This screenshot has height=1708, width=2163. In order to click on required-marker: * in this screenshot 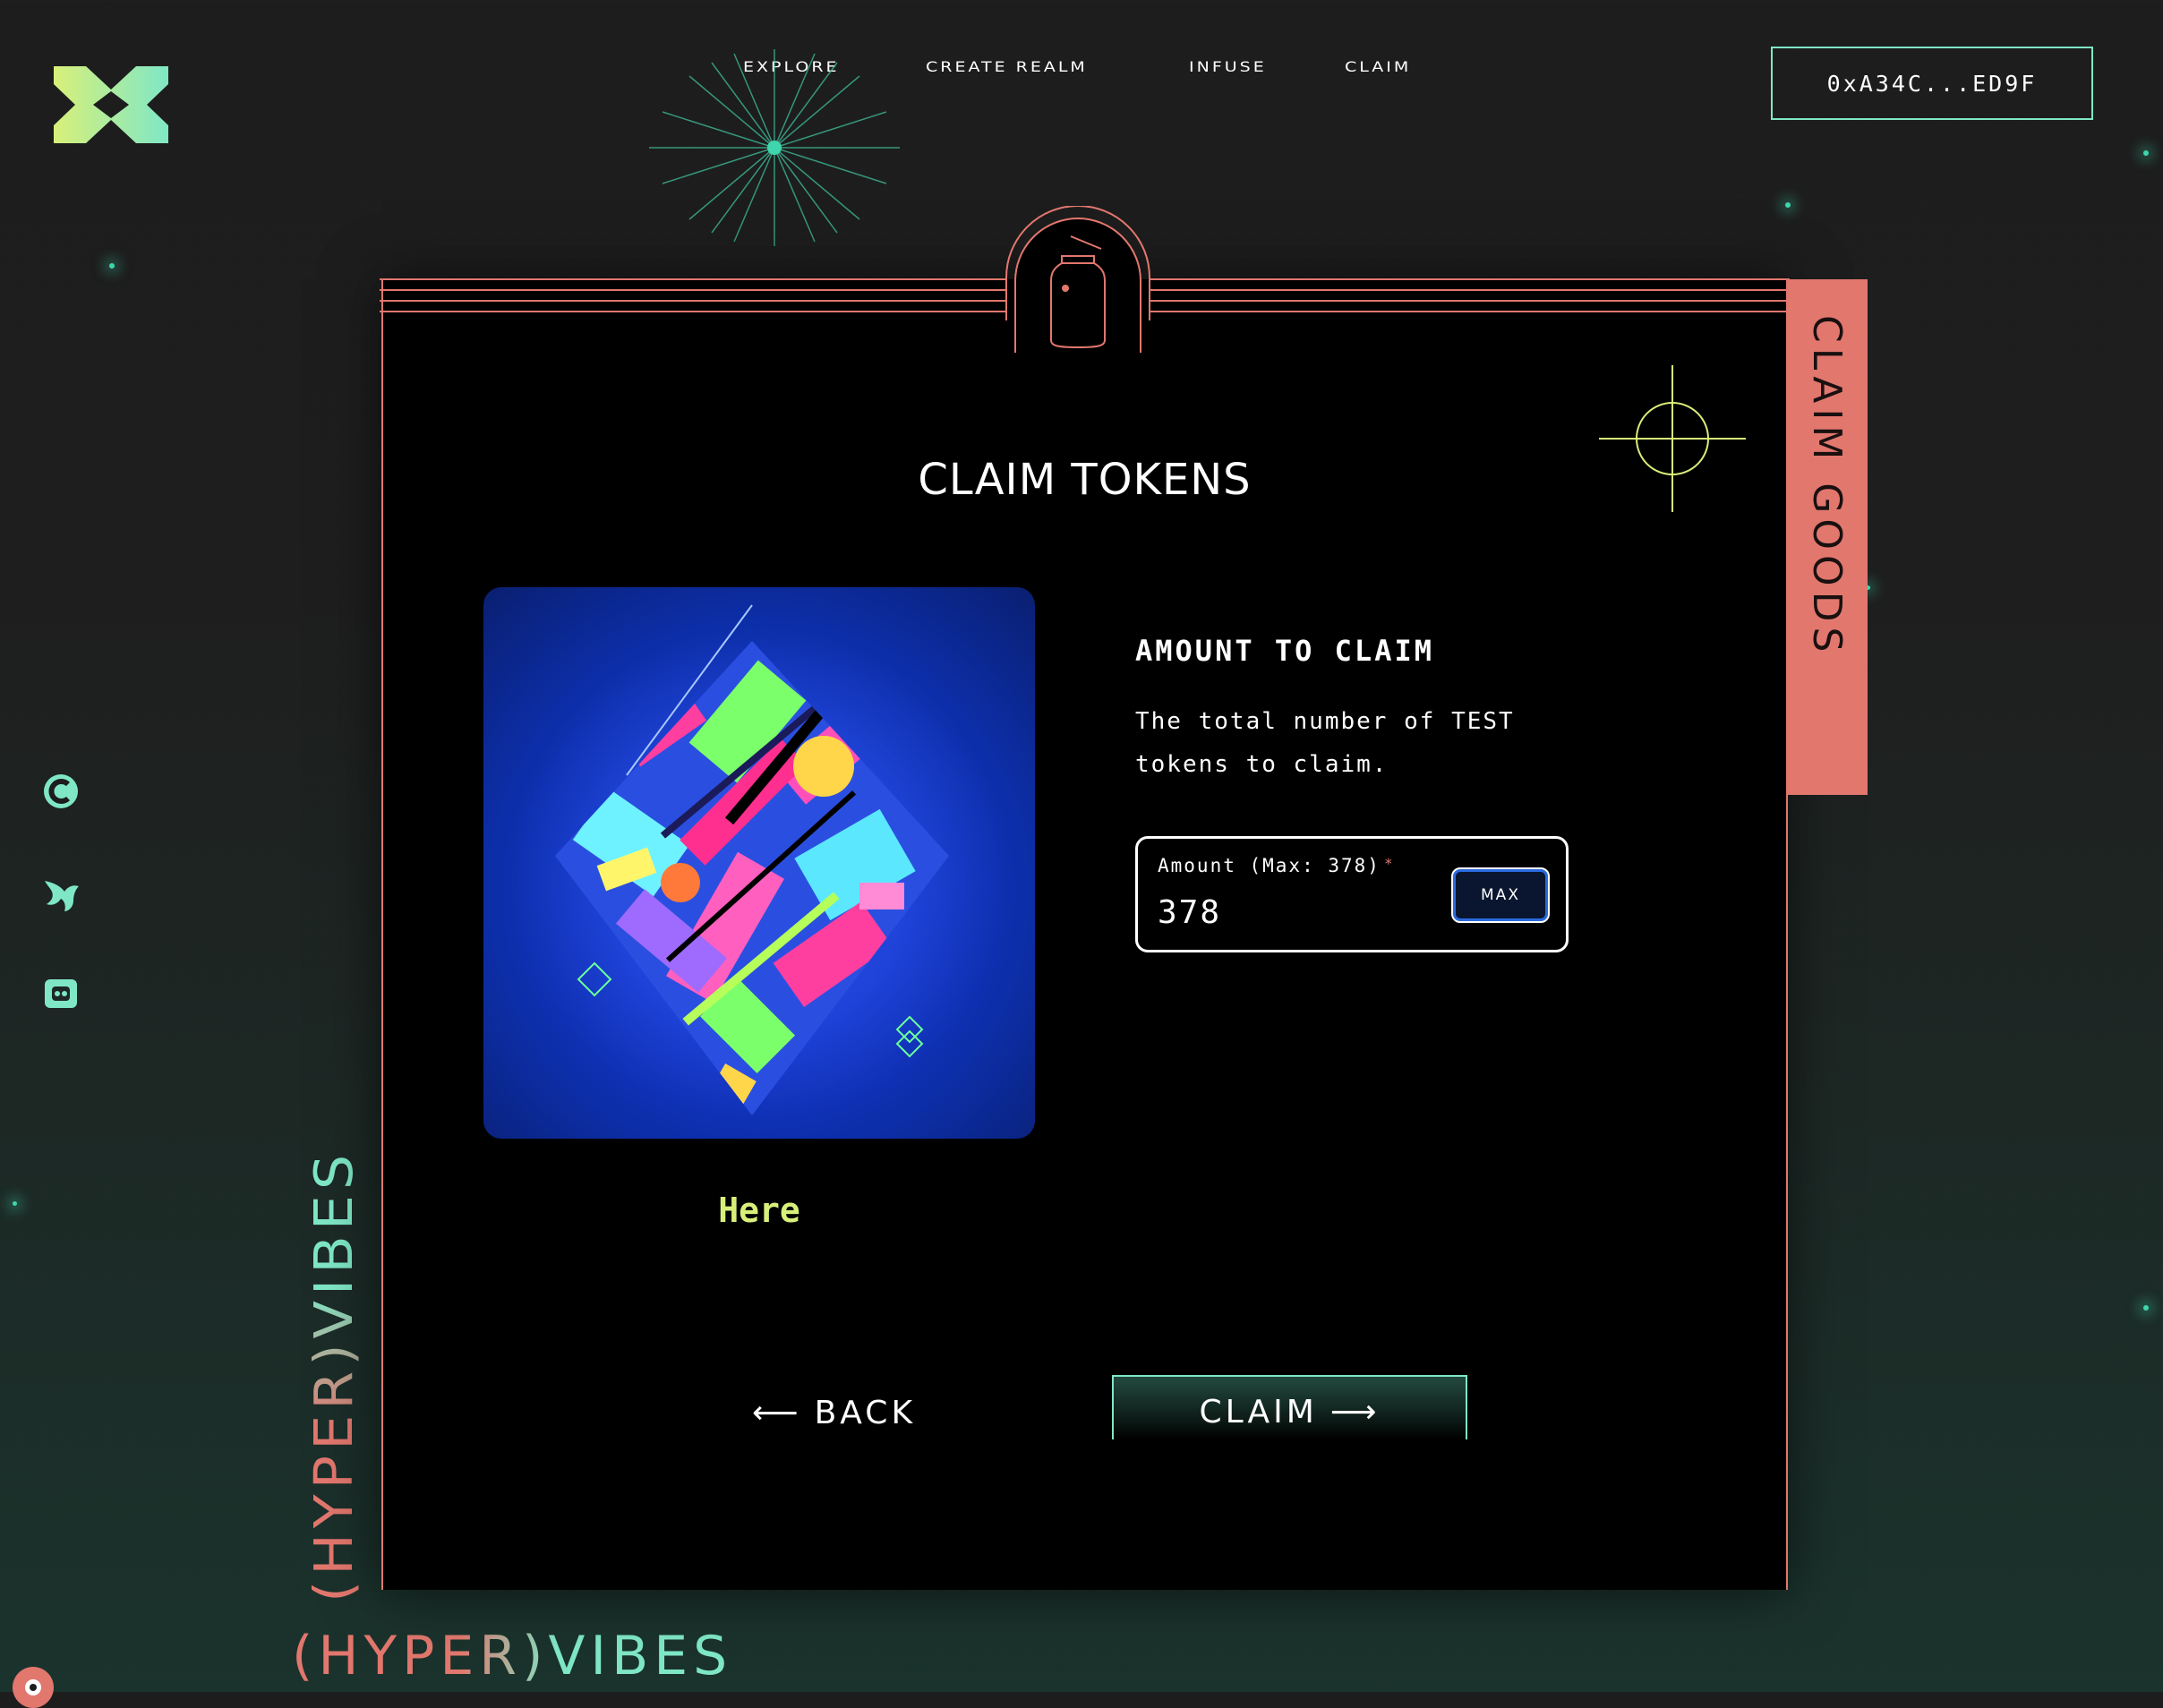, I will do `click(1389, 863)`.